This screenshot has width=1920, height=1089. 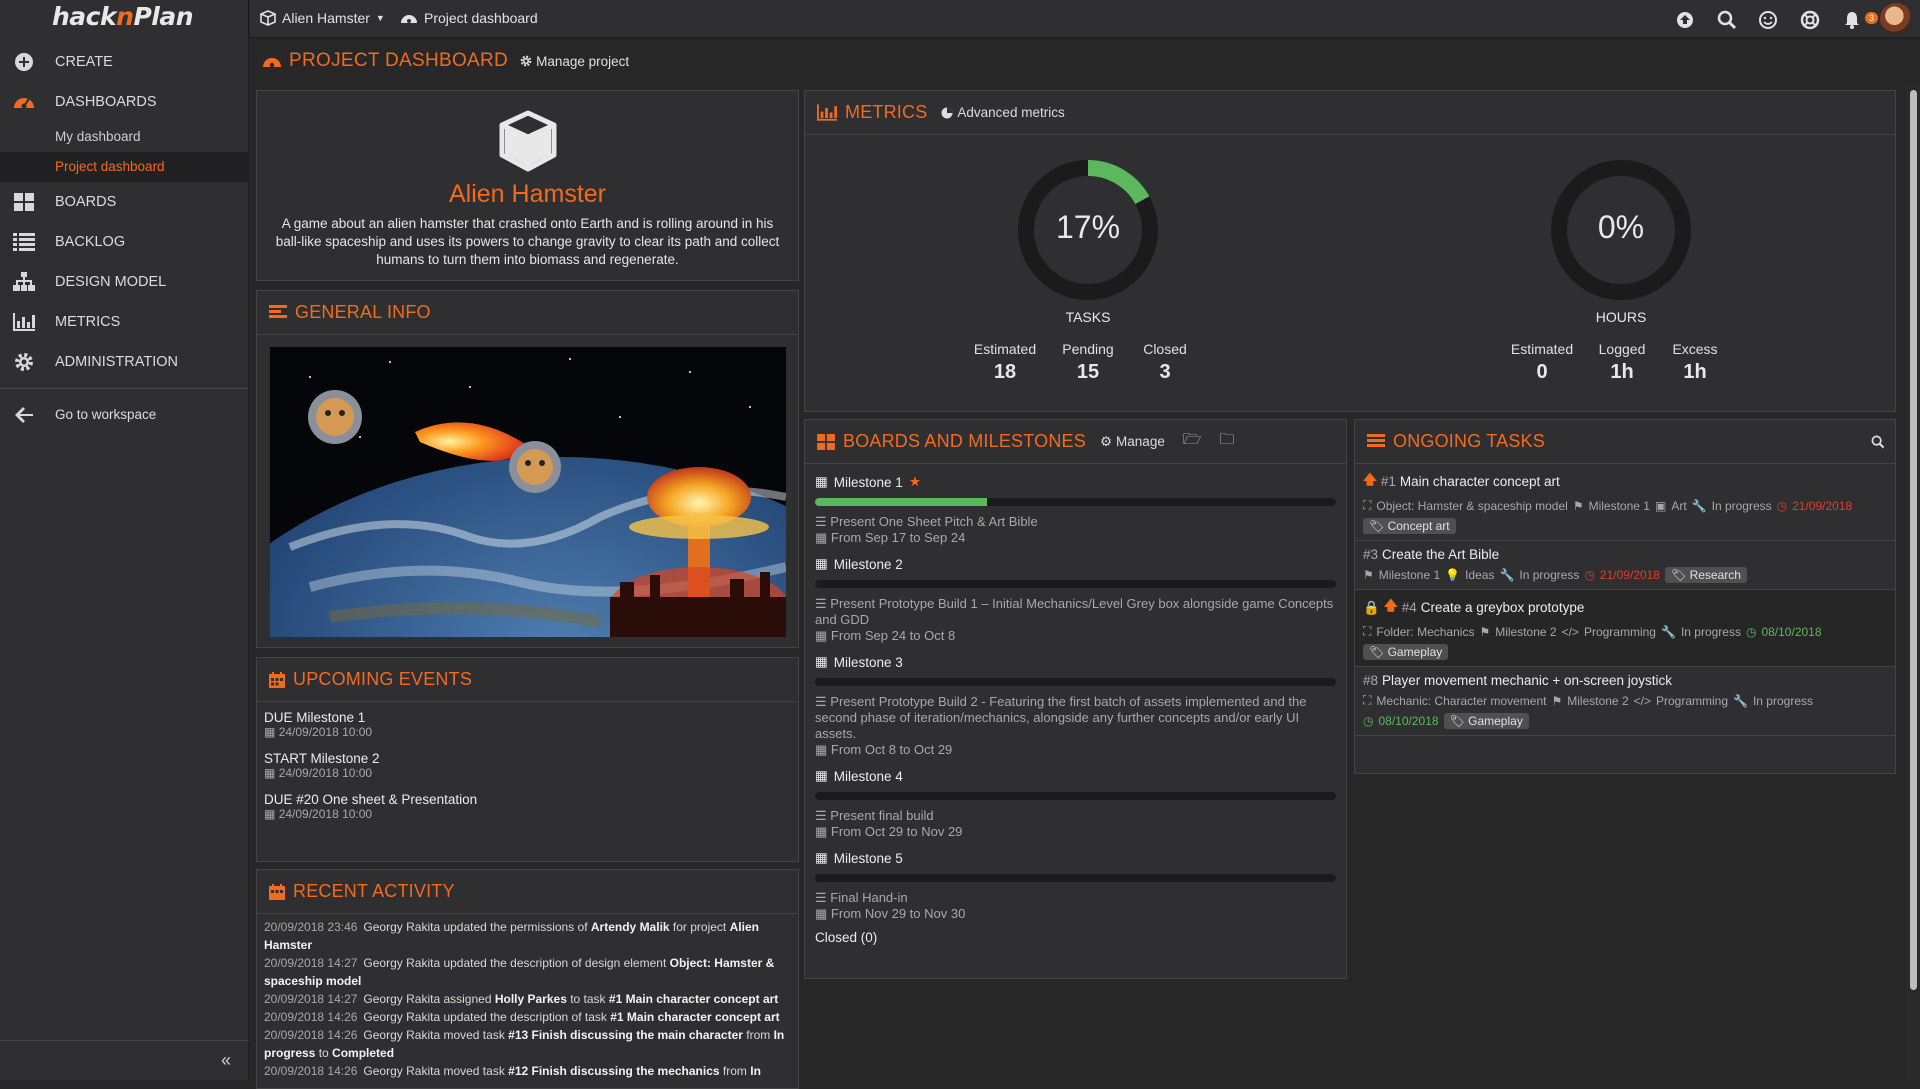 I want to click on hacknplan-logo: hacknPlan, so click(x=124, y=18).